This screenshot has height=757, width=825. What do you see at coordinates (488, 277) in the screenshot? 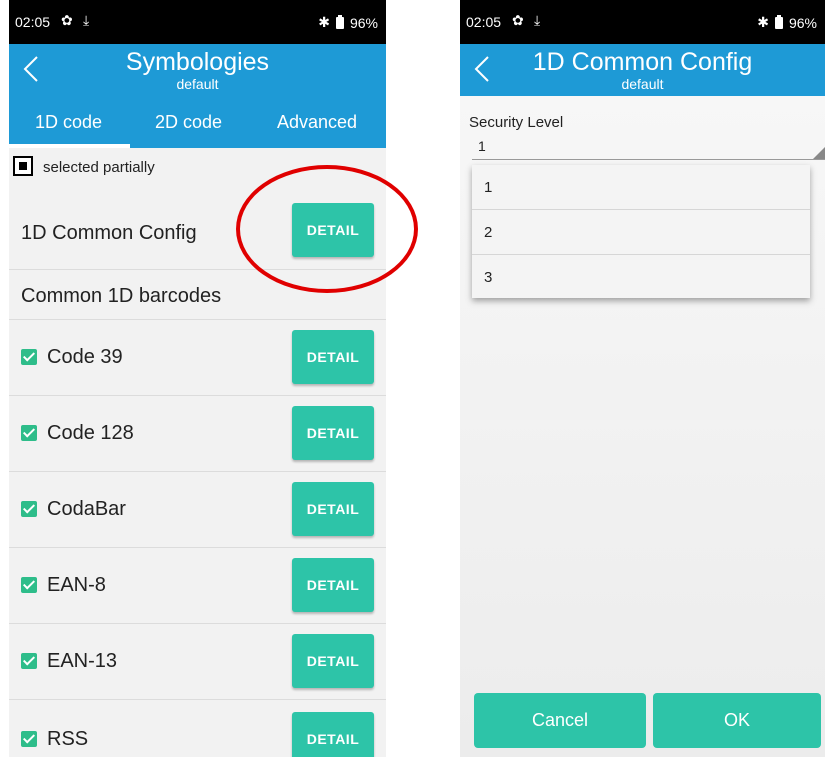
I see `option-label: 3` at bounding box center [488, 277].